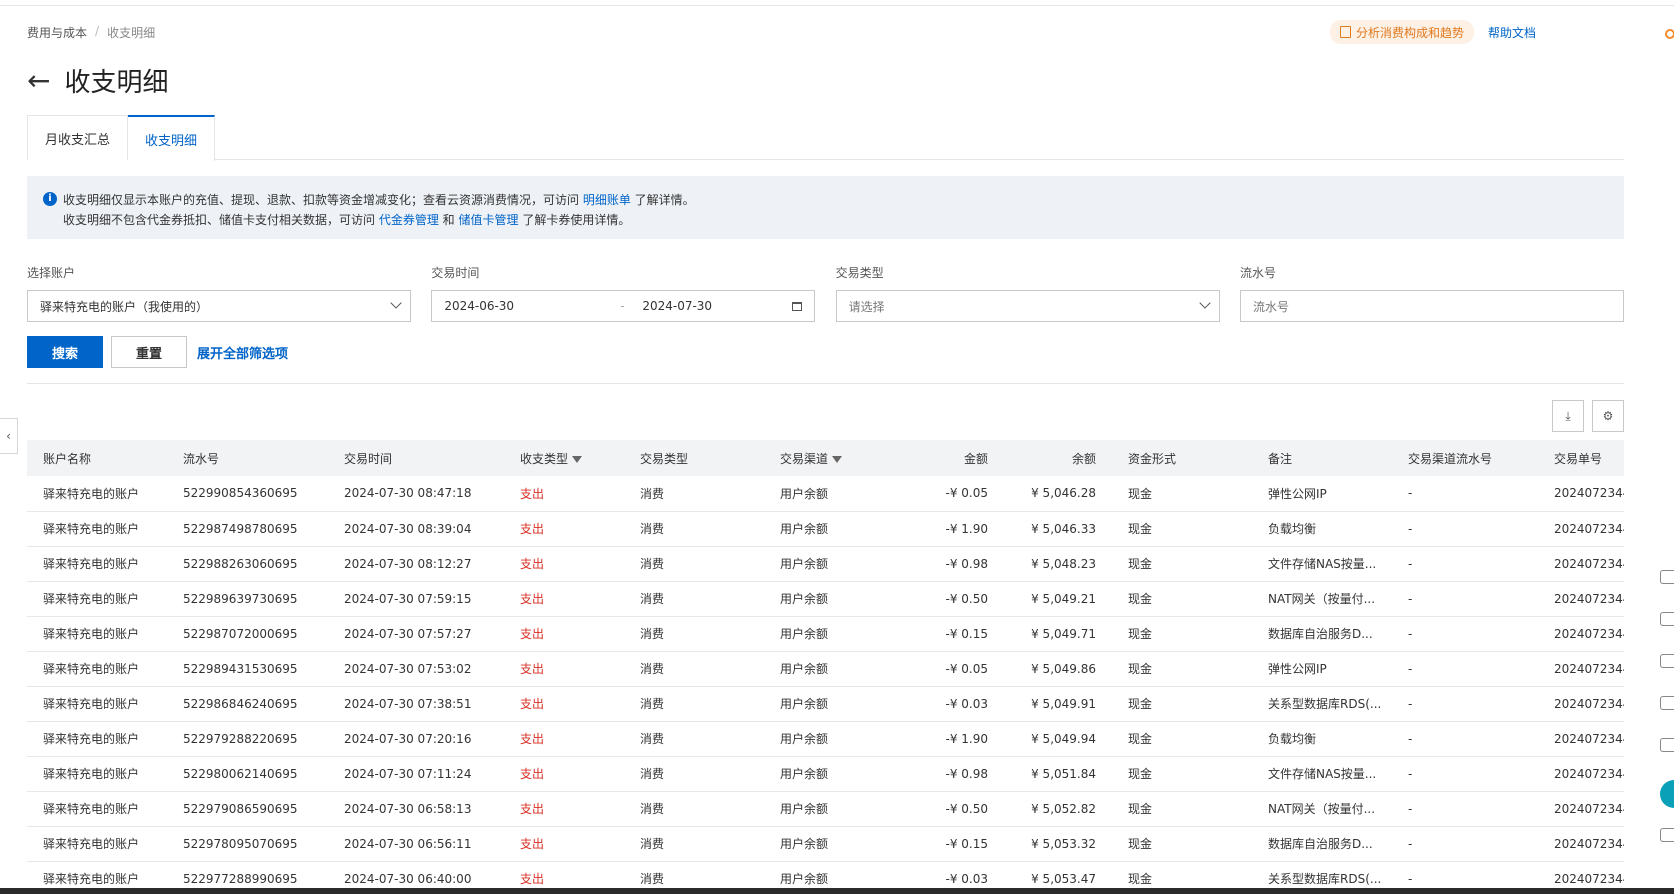 This screenshot has height=894, width=1674. I want to click on top-border, so click(837, 3).